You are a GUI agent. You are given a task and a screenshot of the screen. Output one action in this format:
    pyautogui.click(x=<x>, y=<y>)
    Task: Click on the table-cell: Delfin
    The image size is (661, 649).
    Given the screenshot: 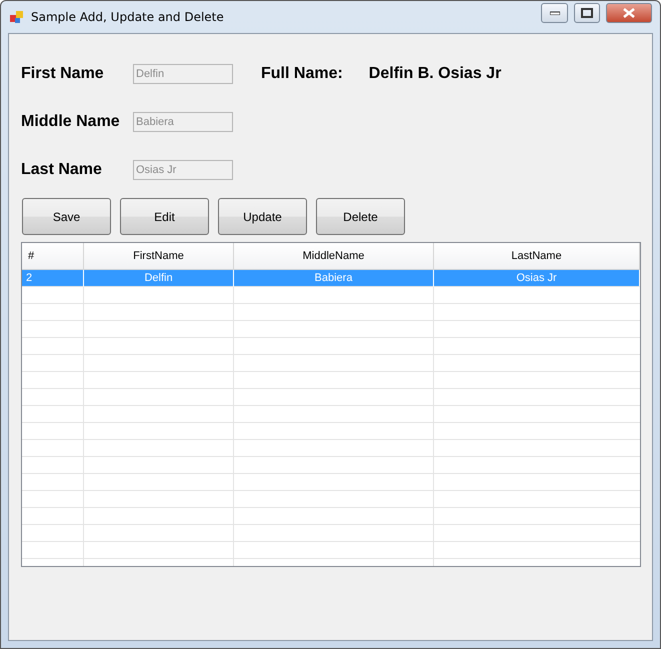 What is the action you would take?
    pyautogui.click(x=159, y=278)
    